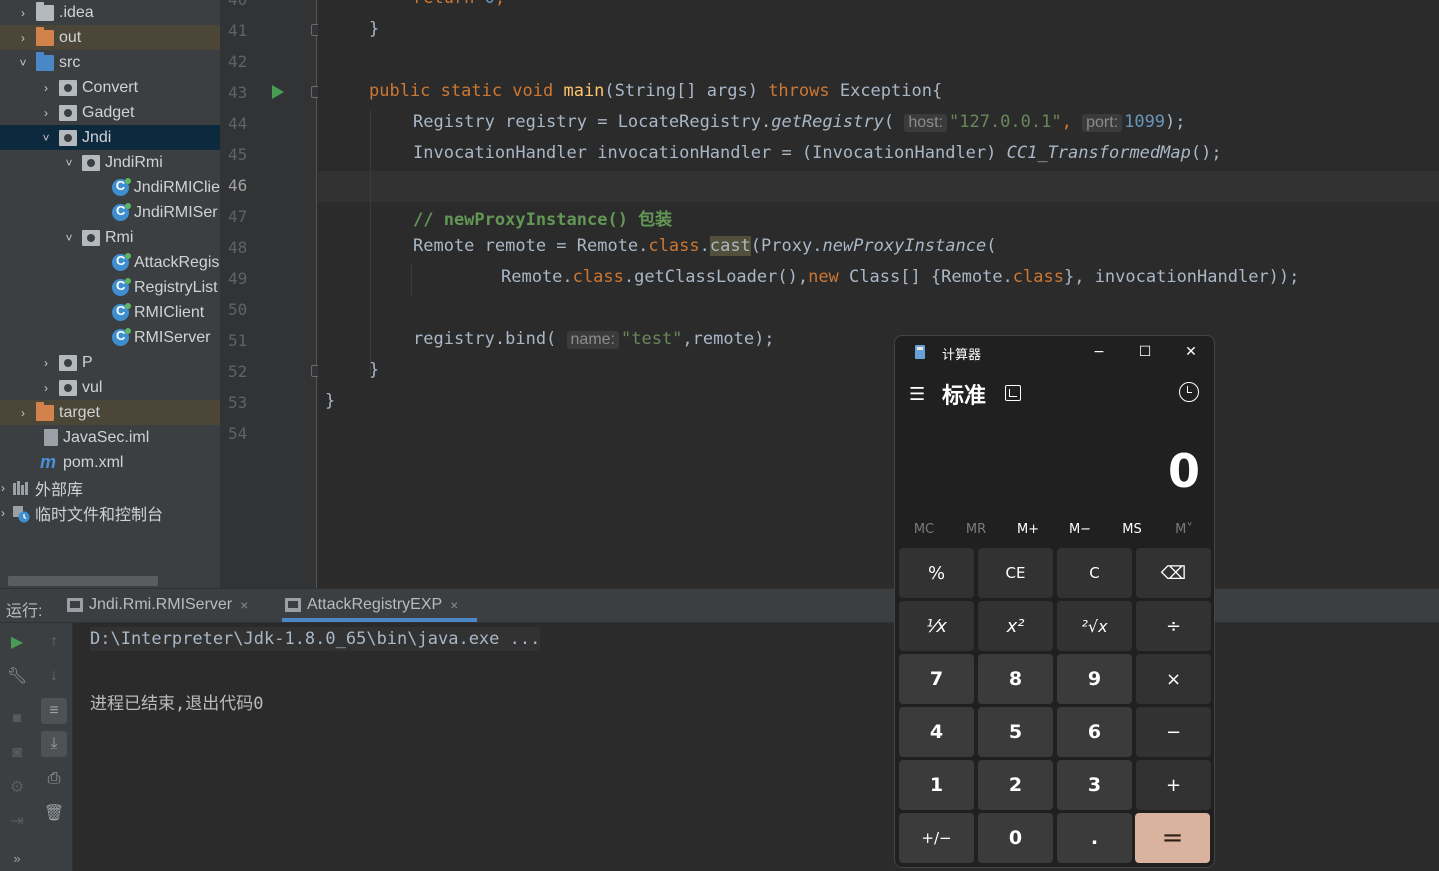 This screenshot has width=1439, height=871. I want to click on add-key: +, so click(1173, 785).